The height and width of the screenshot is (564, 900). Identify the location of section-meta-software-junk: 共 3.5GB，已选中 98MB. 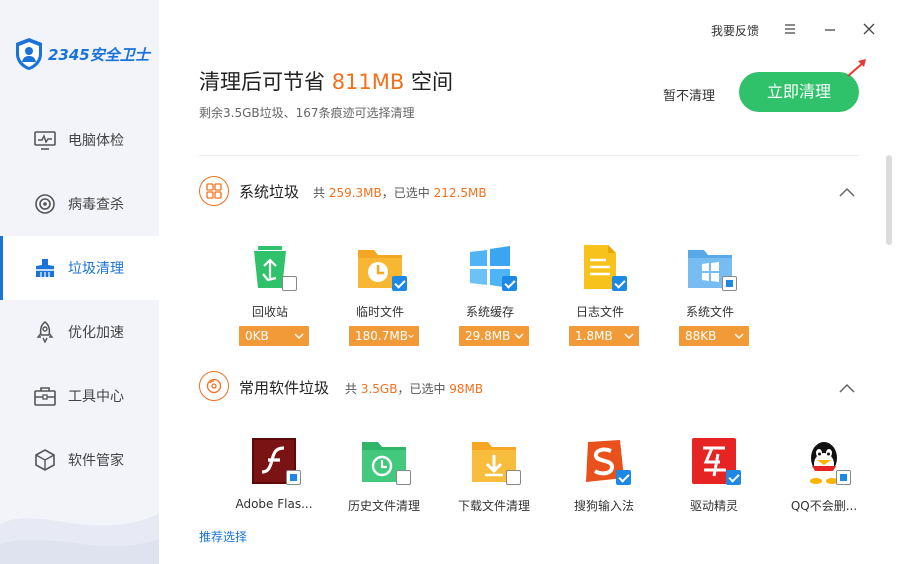
(414, 388).